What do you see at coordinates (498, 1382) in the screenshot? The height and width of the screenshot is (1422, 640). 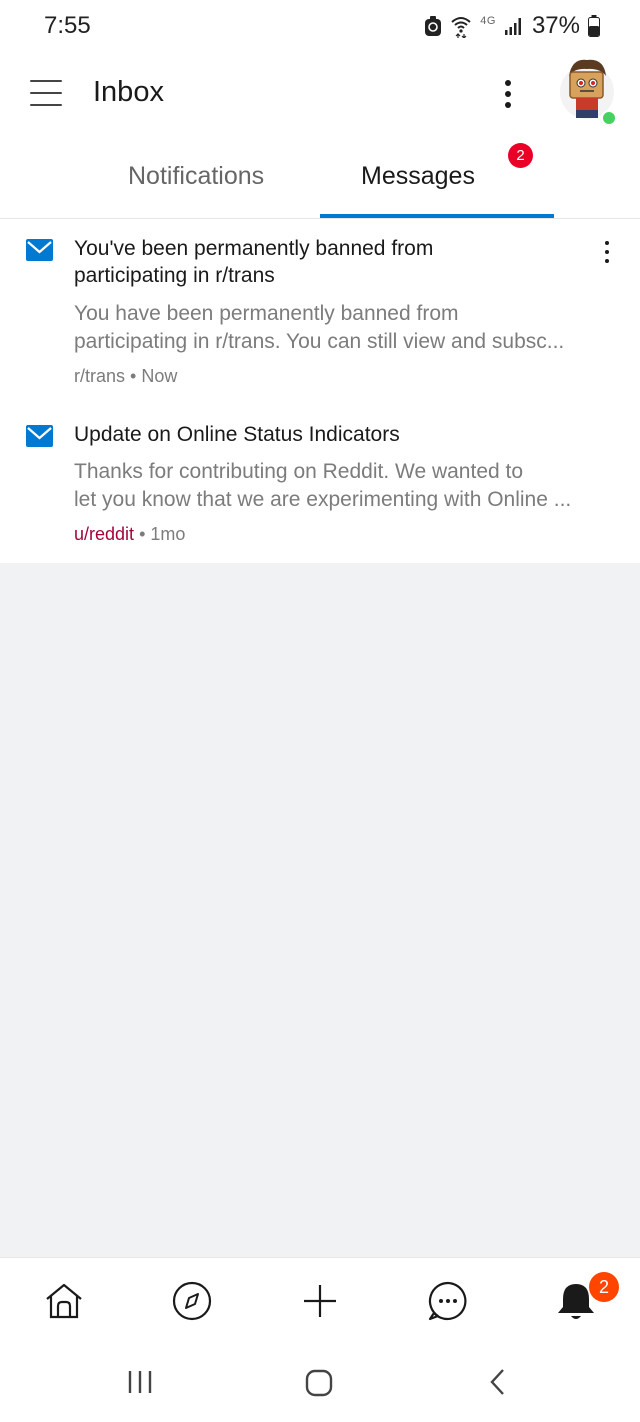 I see `back-icon` at bounding box center [498, 1382].